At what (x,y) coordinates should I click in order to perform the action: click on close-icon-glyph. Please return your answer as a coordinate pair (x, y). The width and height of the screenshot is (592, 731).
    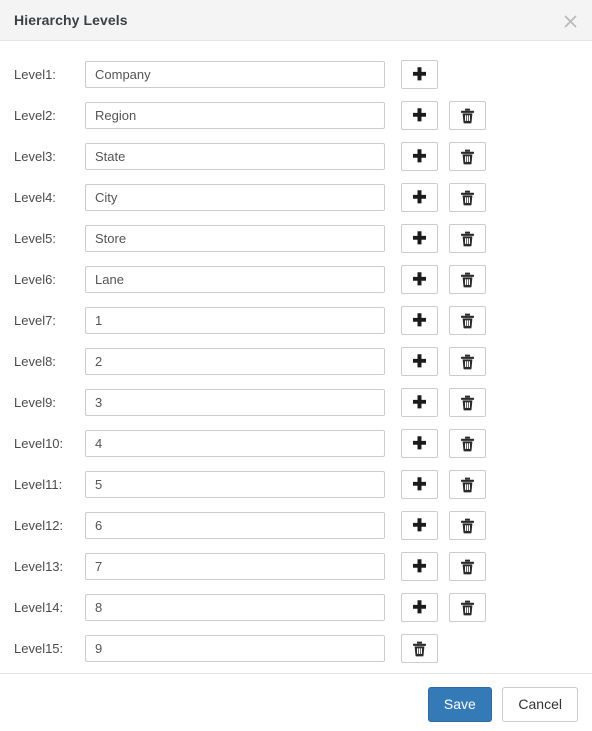
    Looking at the image, I should click on (570, 21).